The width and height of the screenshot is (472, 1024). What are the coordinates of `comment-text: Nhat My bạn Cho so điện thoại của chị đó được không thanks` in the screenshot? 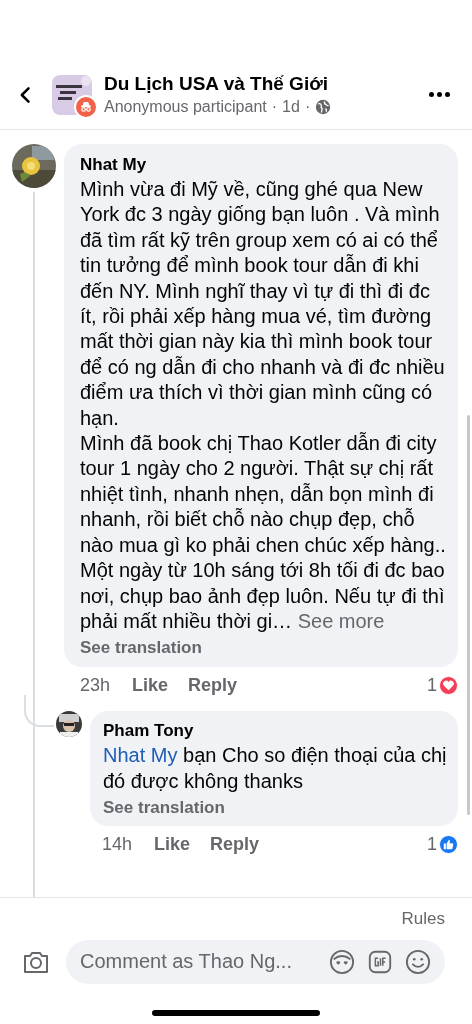 It's located at (275, 768).